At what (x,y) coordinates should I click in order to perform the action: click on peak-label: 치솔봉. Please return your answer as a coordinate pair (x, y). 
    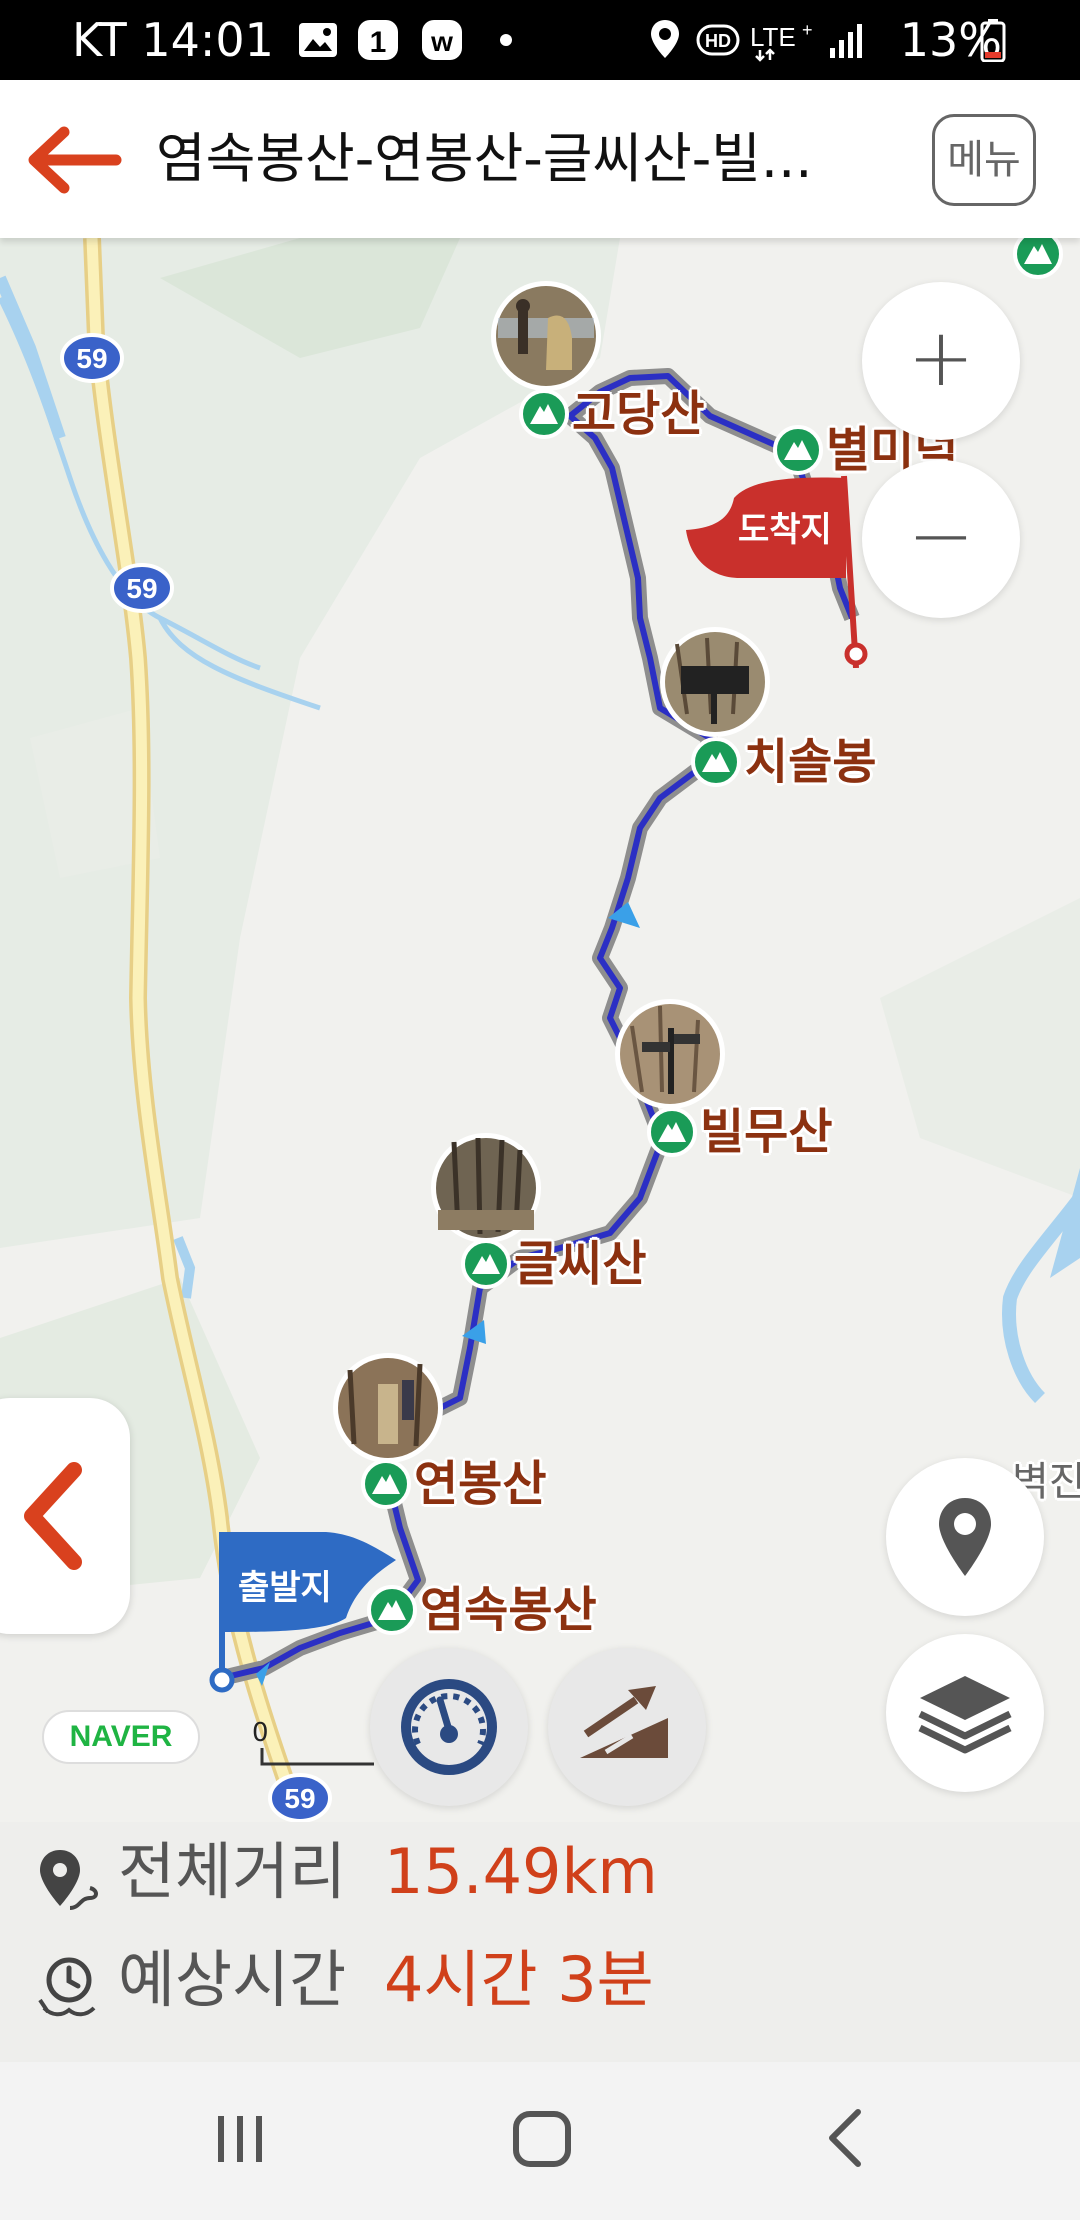
    Looking at the image, I should click on (810, 762).